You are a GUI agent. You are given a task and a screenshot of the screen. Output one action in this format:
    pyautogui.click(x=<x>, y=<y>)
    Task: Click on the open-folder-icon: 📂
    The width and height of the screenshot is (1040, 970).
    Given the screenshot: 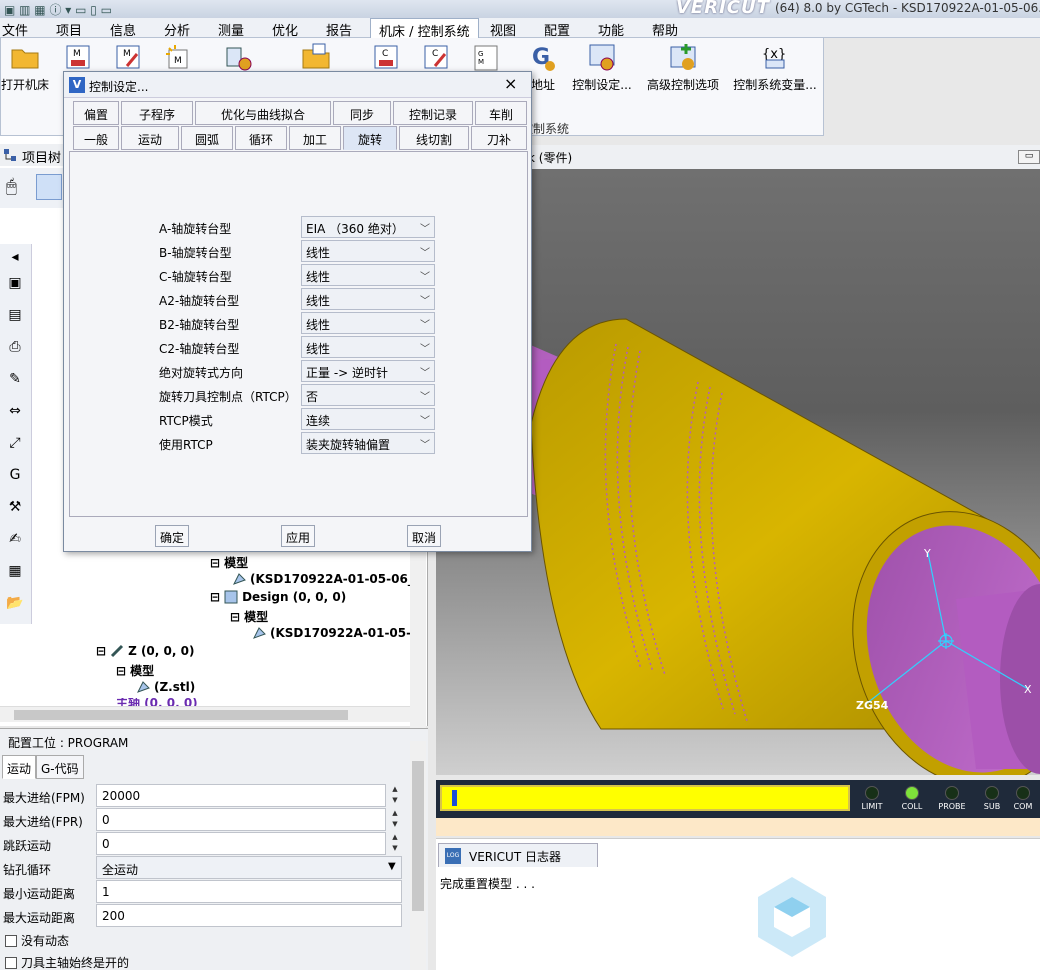 What is the action you would take?
    pyautogui.click(x=15, y=603)
    